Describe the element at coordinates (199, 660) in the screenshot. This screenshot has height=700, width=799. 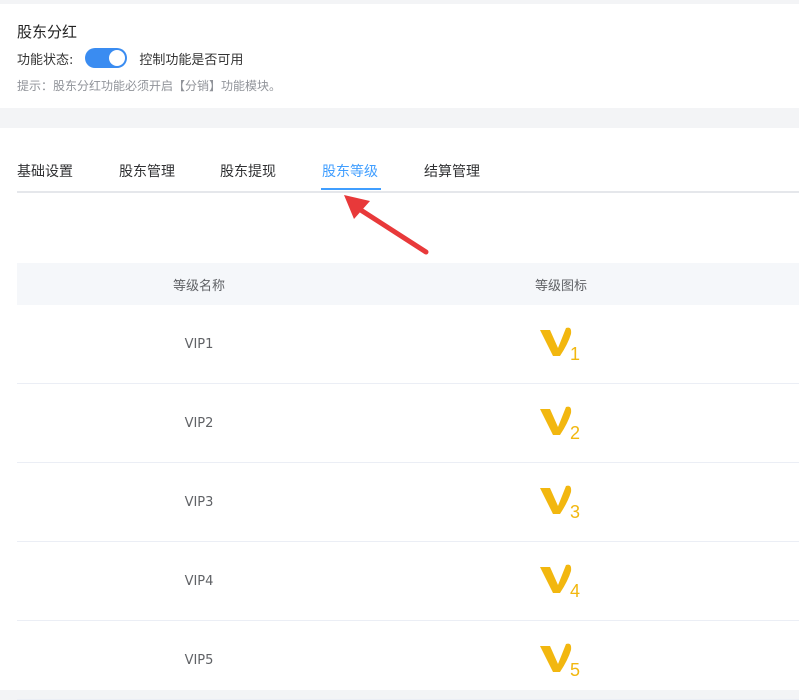
I see `level-name-cell: VIP5` at that location.